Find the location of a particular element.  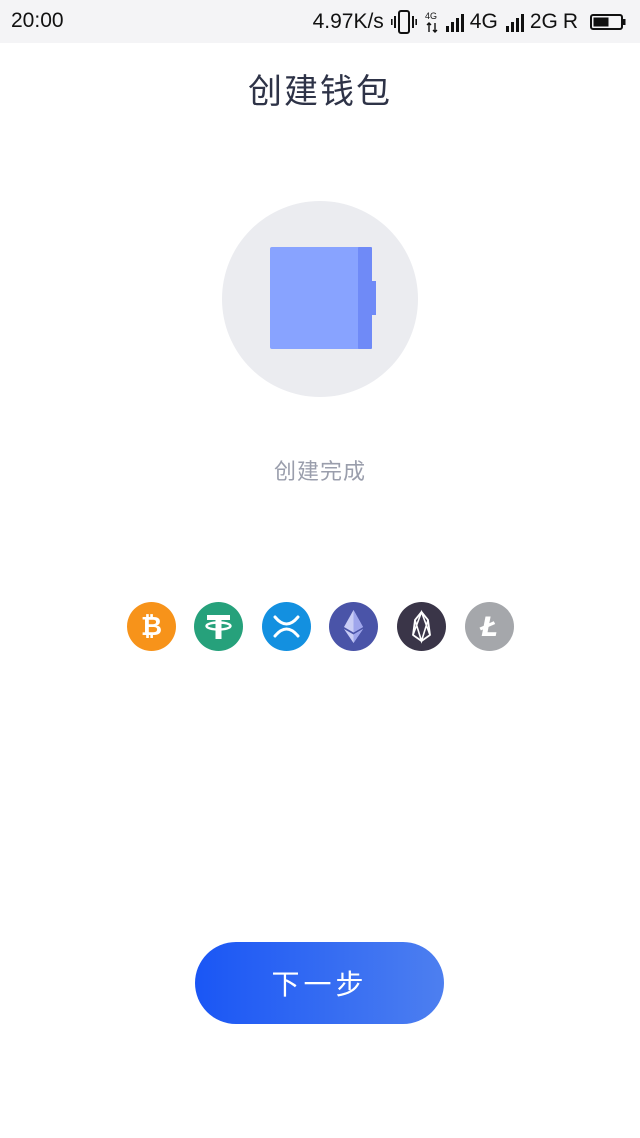

status-time: 20:00 is located at coordinates (37, 20).